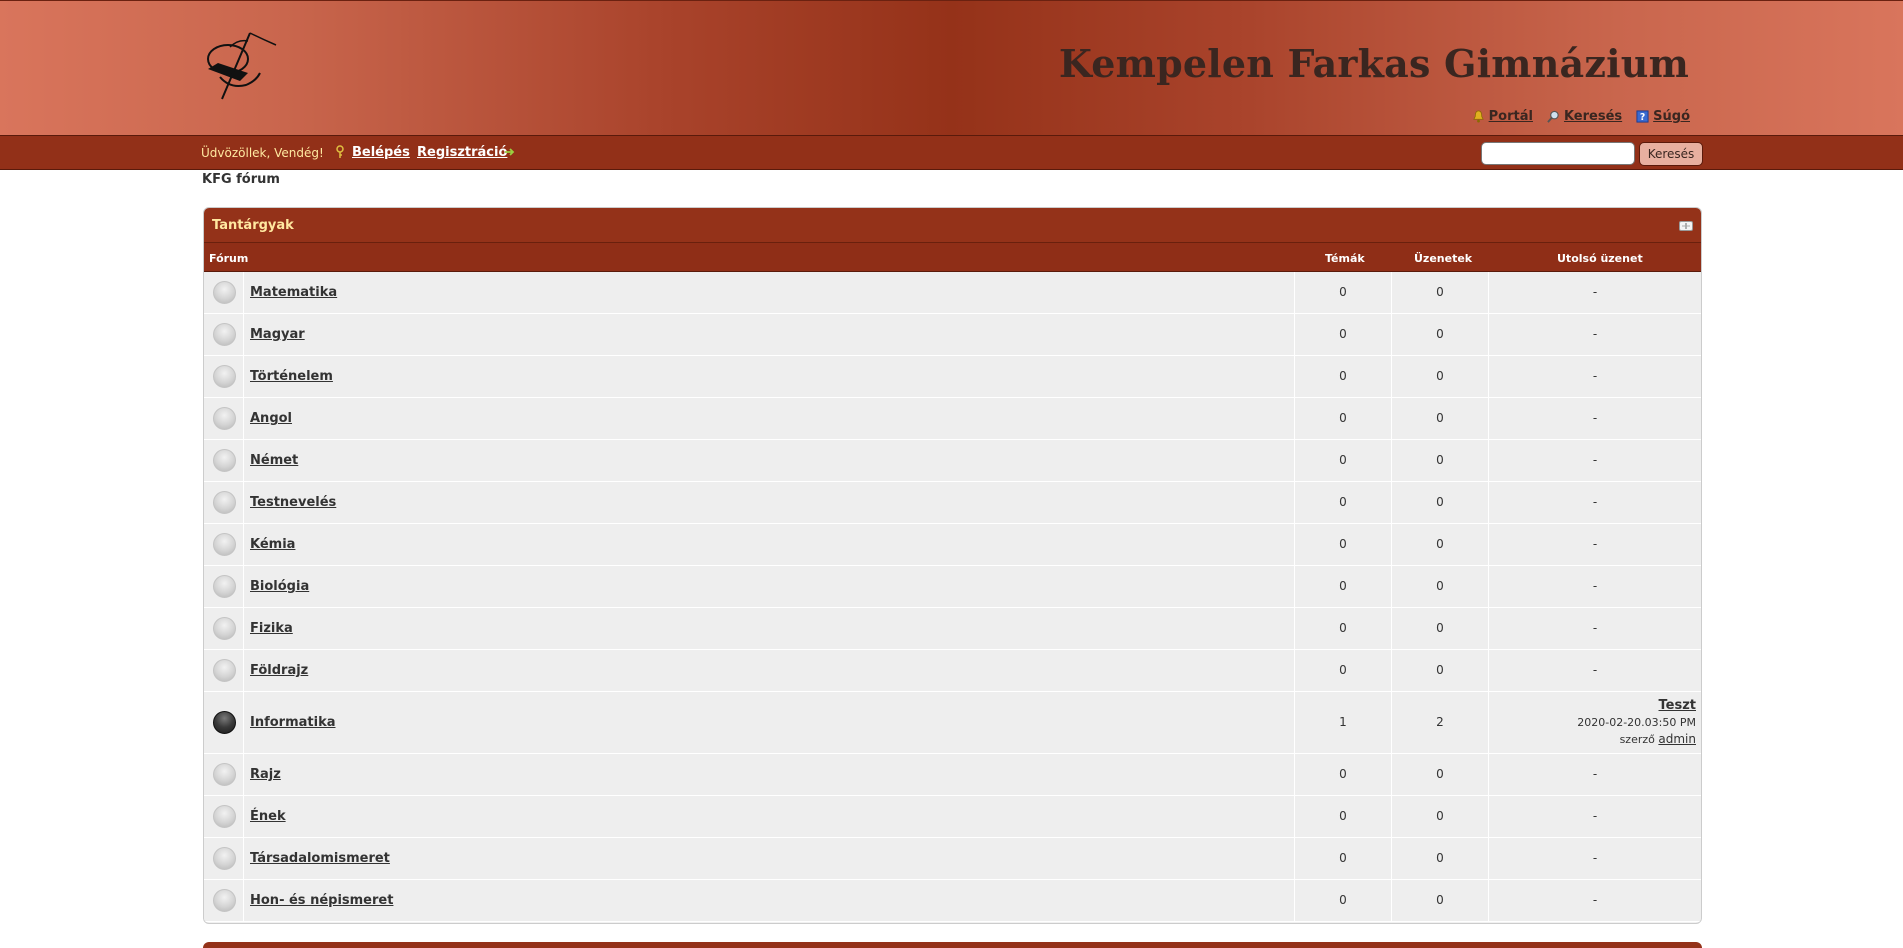 The height and width of the screenshot is (948, 1903). What do you see at coordinates (770, 418) in the screenshot?
I see `forum-name-cell: Angol` at bounding box center [770, 418].